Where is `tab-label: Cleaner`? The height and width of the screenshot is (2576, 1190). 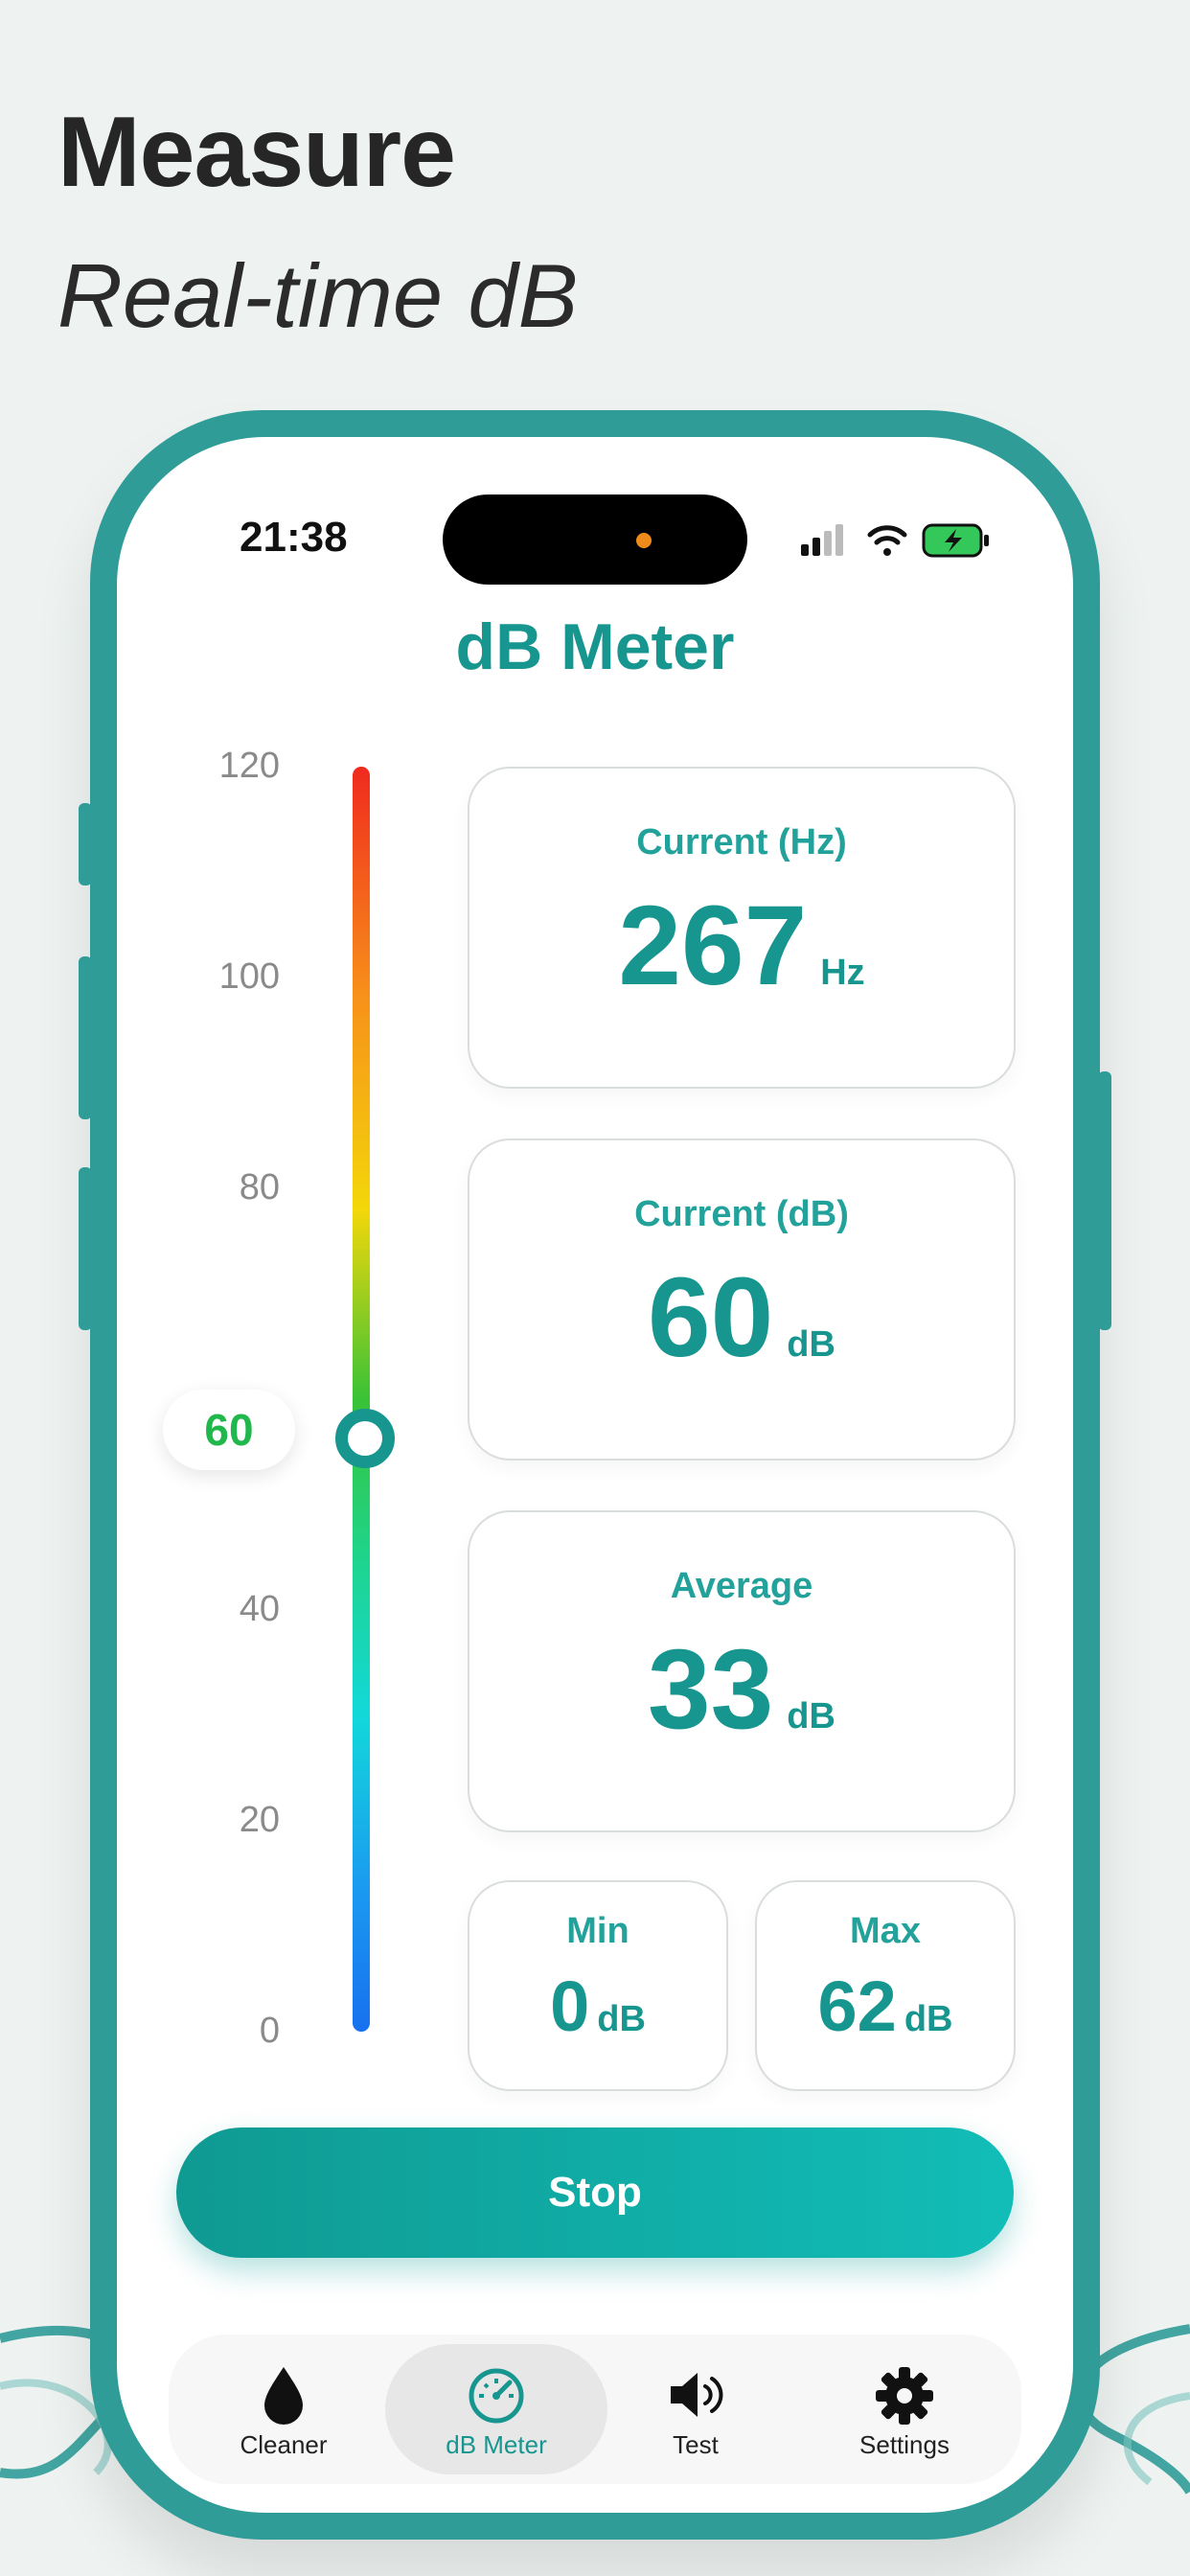
tab-label: Cleaner is located at coordinates (284, 2444).